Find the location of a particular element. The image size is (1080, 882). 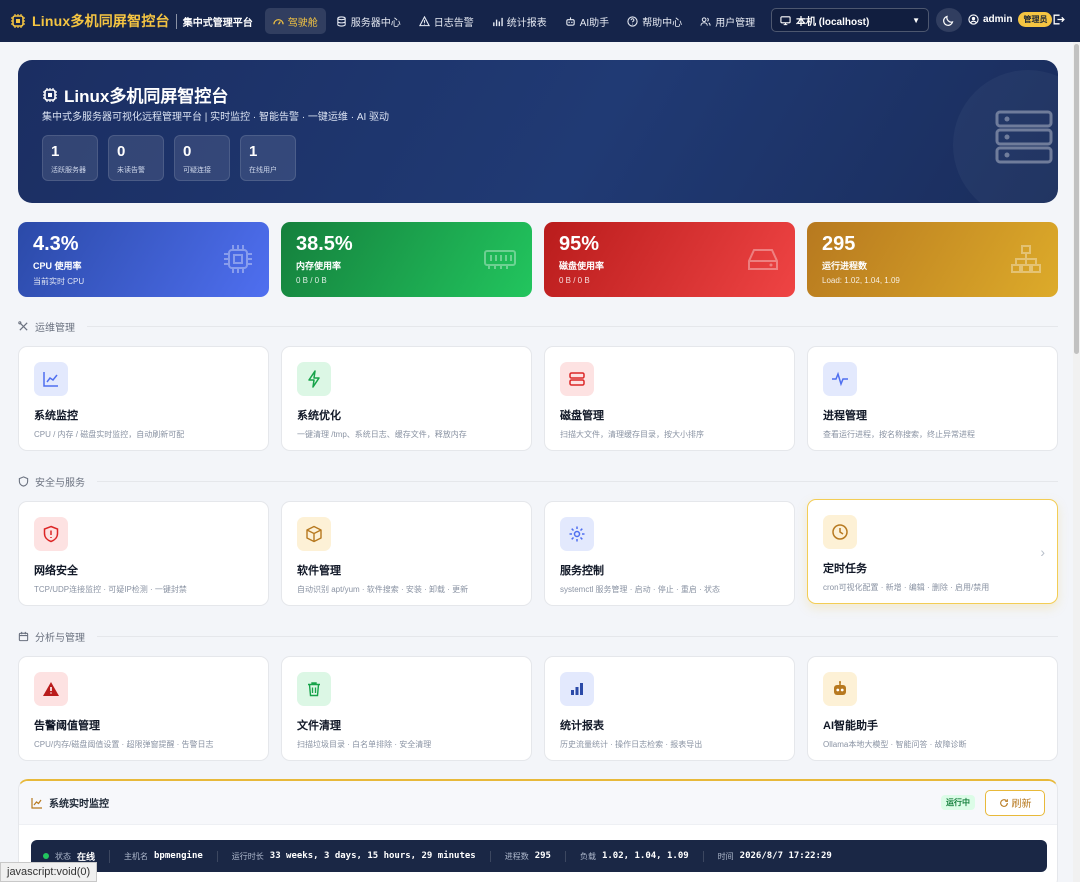

card-title: 网络安全 is located at coordinates (56, 571).